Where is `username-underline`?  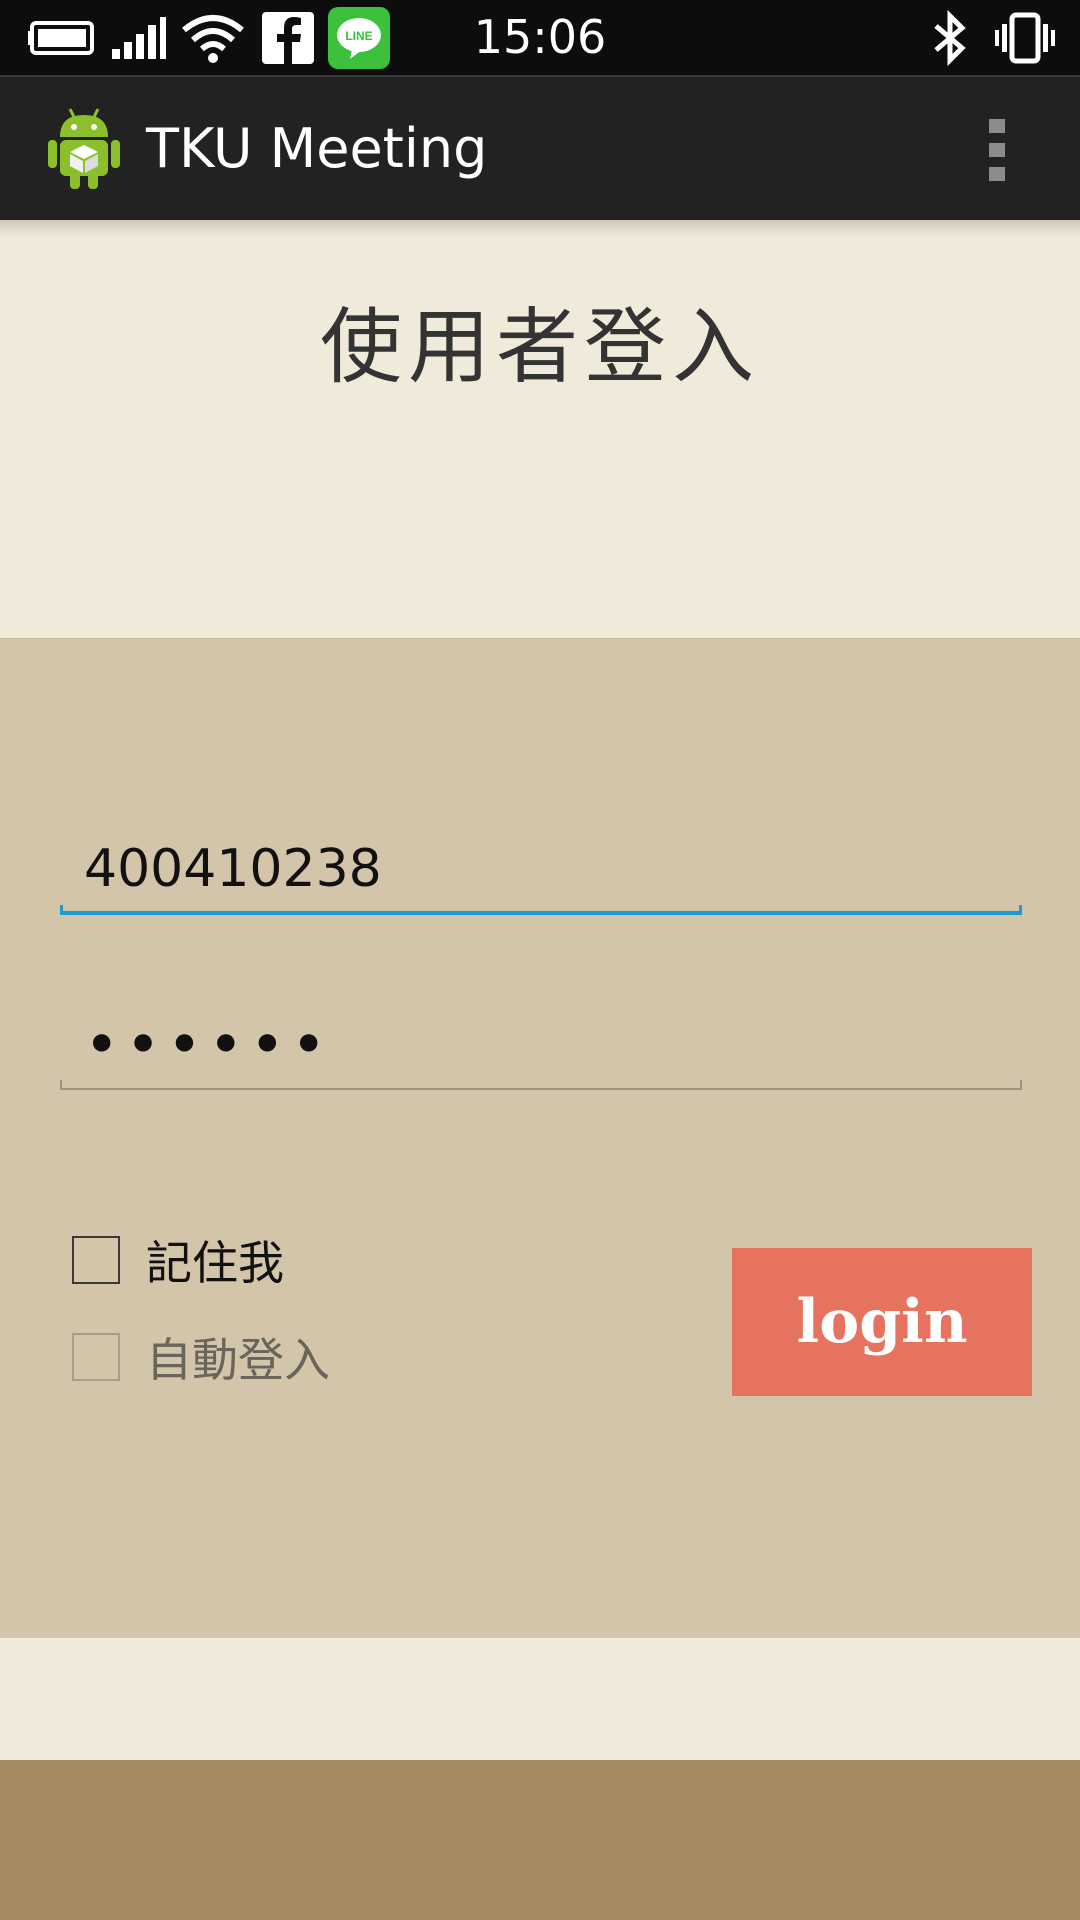 username-underline is located at coordinates (541, 910).